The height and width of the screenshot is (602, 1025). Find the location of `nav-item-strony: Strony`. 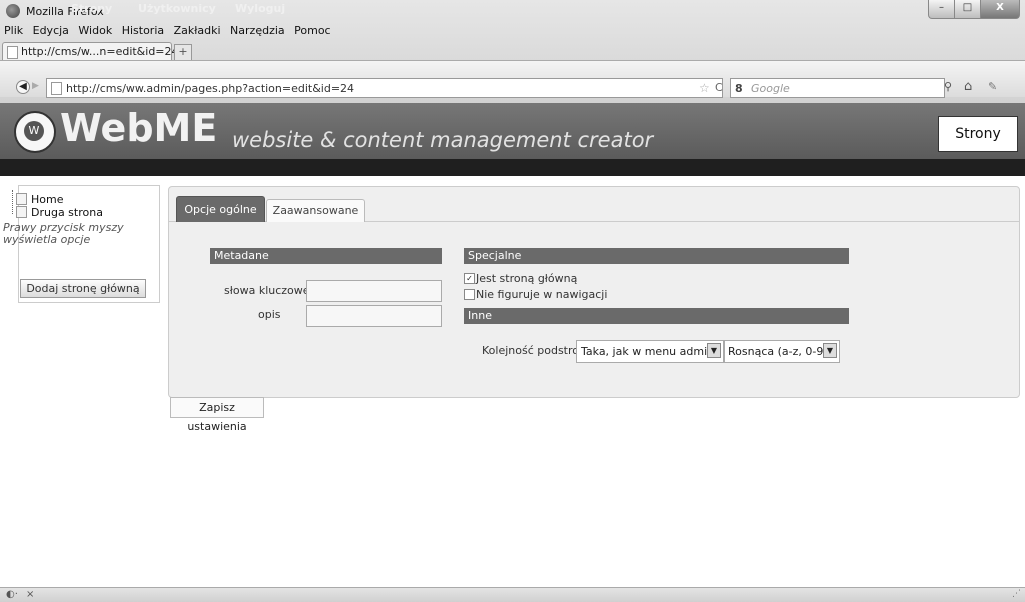

nav-item-strony: Strony is located at coordinates (91, 8).